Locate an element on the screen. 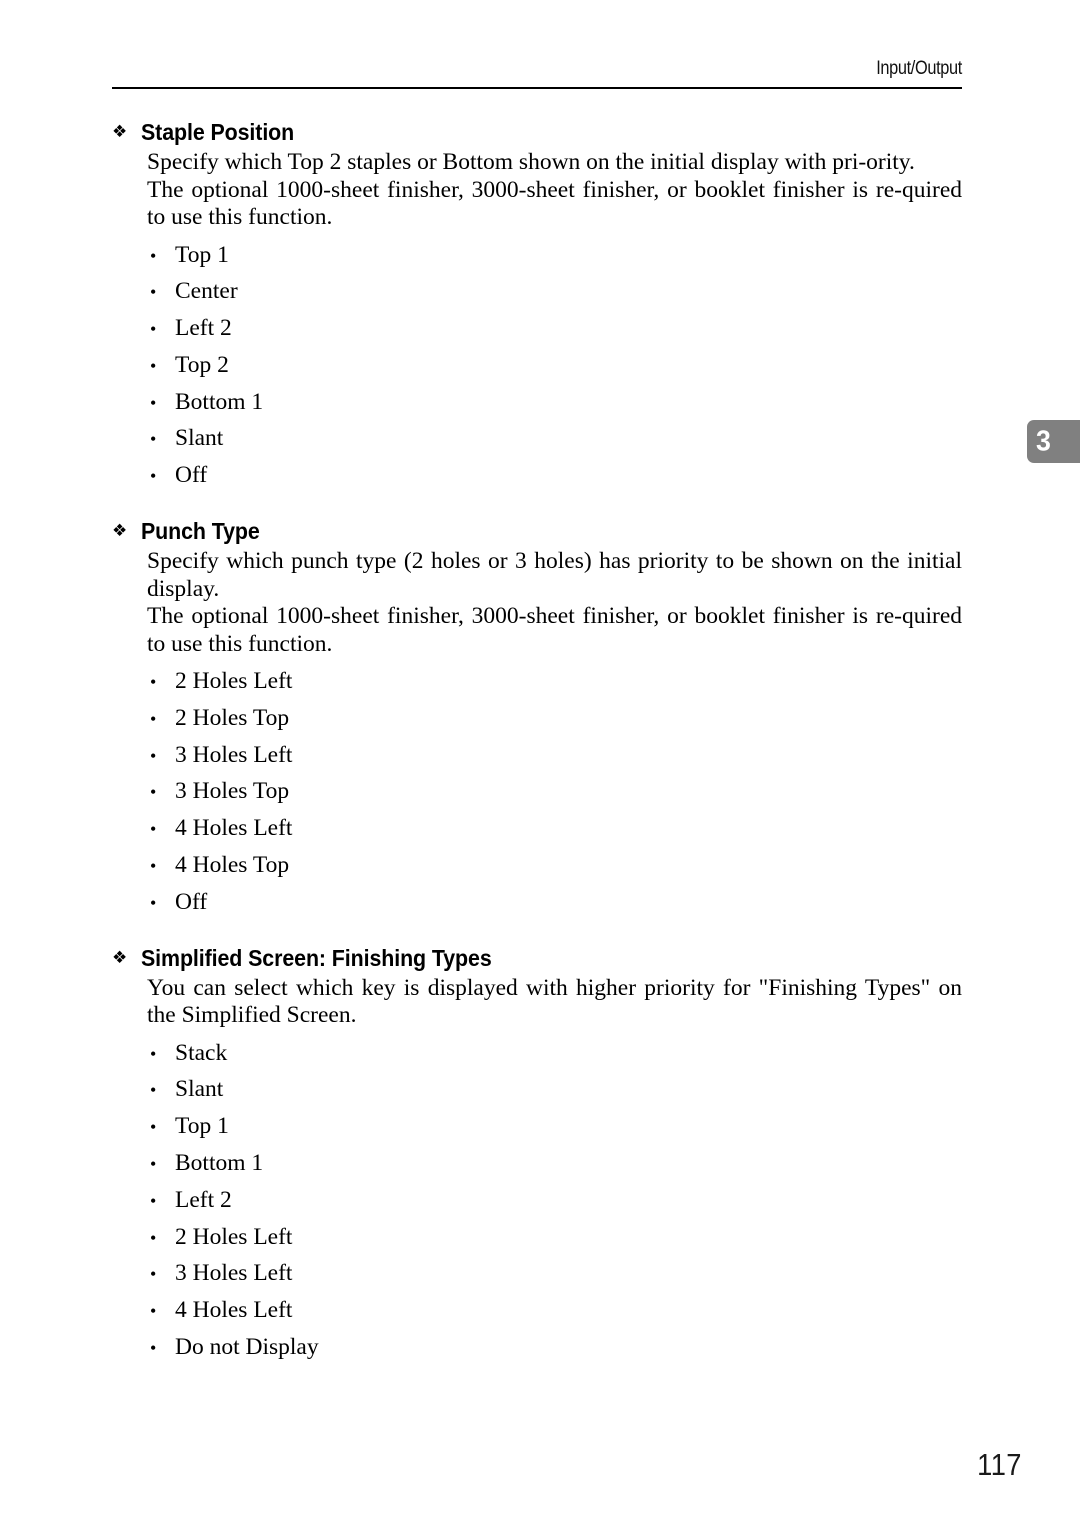  list-item-label: Top 2 is located at coordinates (202, 364).